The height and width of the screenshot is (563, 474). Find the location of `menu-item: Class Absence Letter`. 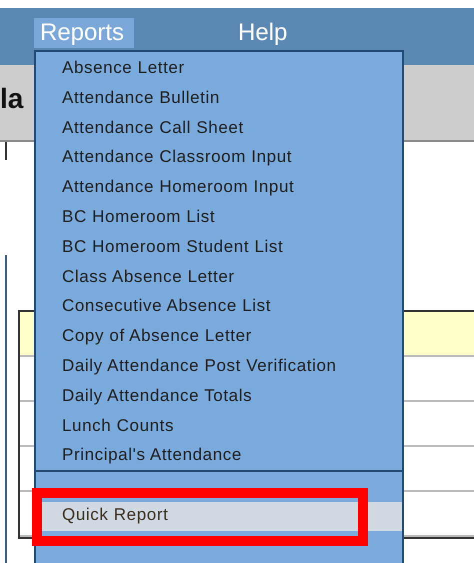

menu-item: Class Absence Letter is located at coordinates (148, 276).